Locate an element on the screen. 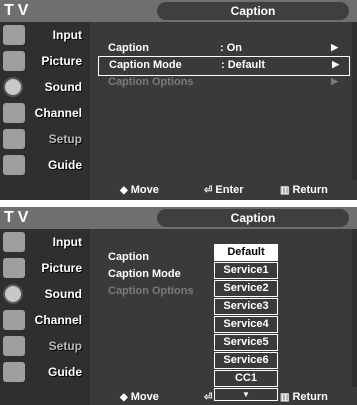 The height and width of the screenshot is (405, 357). dropdown-option-default: Default is located at coordinates (246, 252).